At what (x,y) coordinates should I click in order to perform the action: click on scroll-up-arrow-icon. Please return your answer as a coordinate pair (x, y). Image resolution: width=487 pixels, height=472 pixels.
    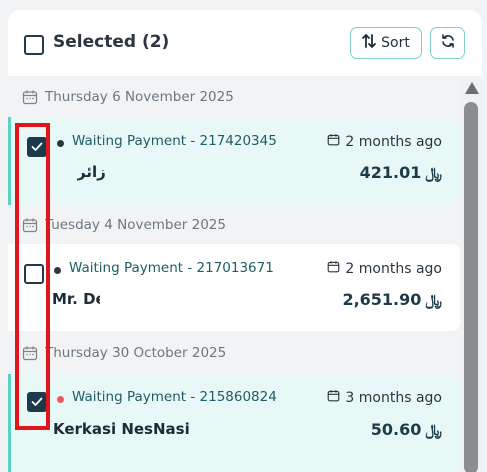
    Looking at the image, I should click on (472, 88).